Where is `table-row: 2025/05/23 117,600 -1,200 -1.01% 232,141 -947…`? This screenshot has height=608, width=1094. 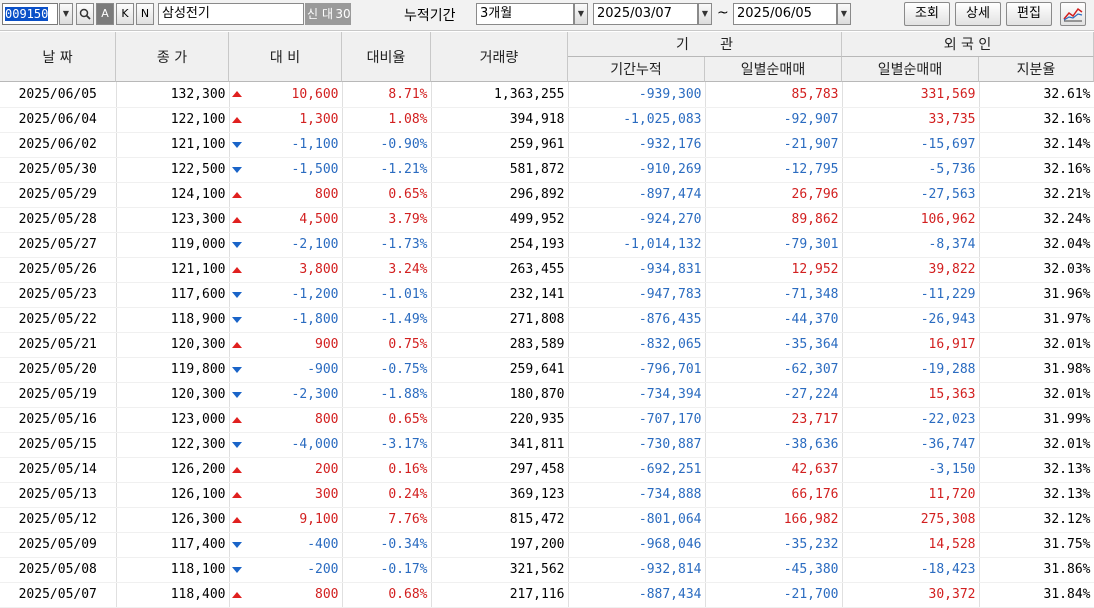 table-row: 2025/05/23 117,600 -1,200 -1.01% 232,141 -947… is located at coordinates (547, 295).